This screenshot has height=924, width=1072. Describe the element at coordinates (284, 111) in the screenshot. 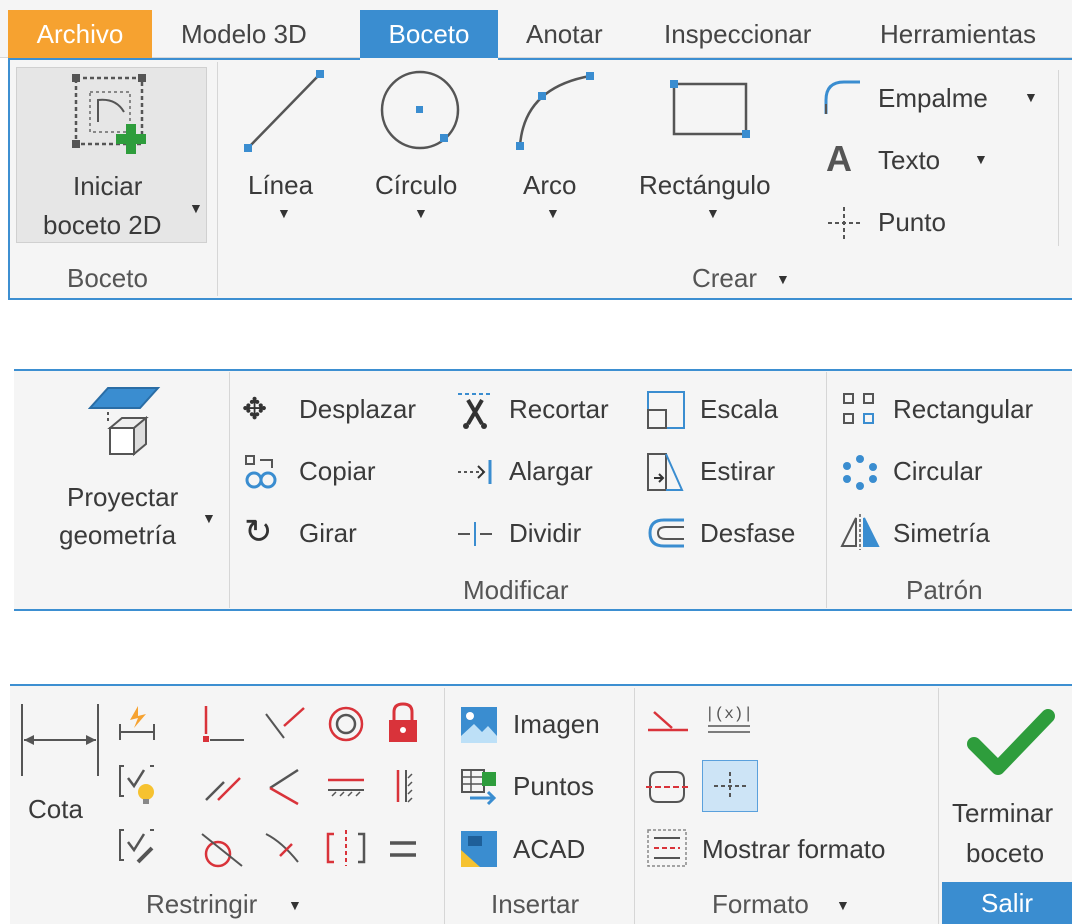

I see `line-icon` at that location.